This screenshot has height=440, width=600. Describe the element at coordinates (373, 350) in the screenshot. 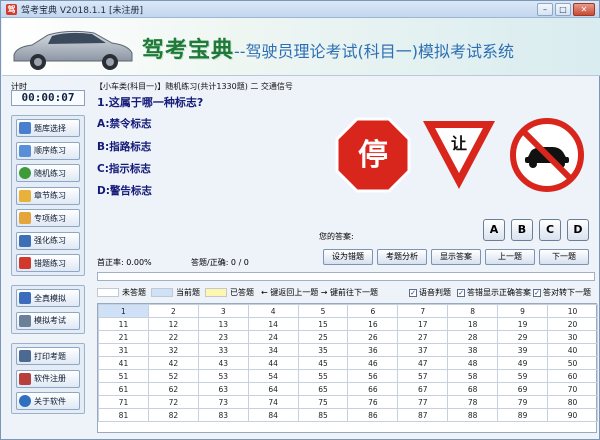

I see `question-cell: 36` at that location.